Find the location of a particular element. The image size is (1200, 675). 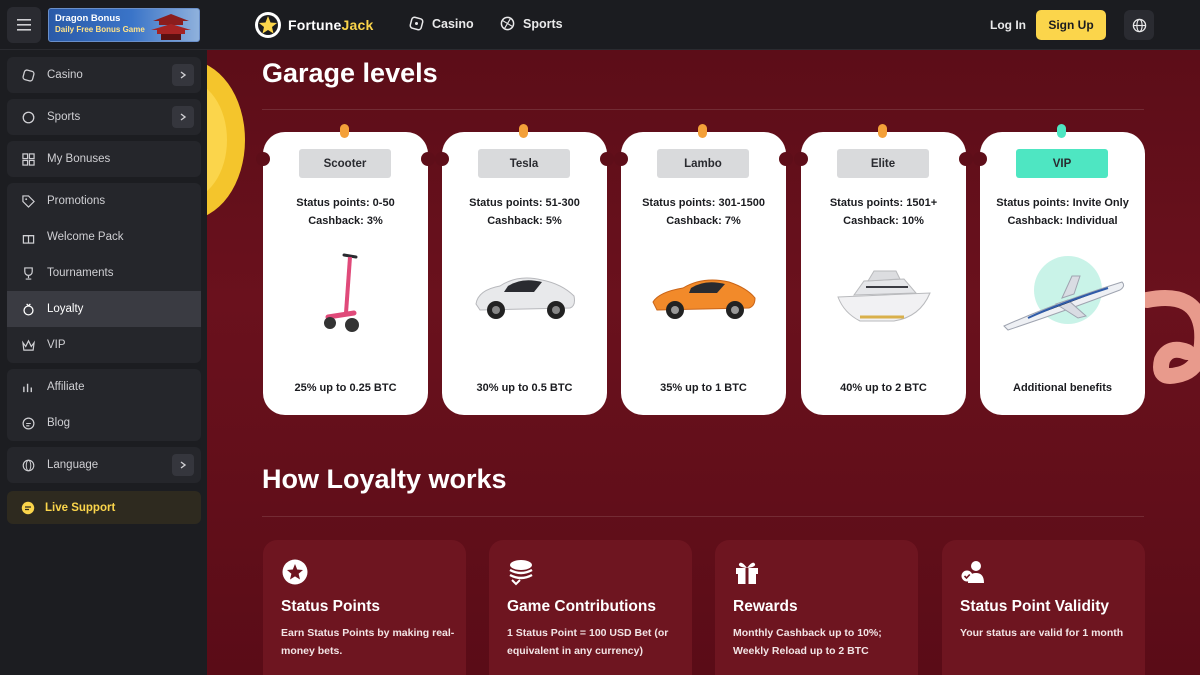

grid-icon is located at coordinates (28, 159).